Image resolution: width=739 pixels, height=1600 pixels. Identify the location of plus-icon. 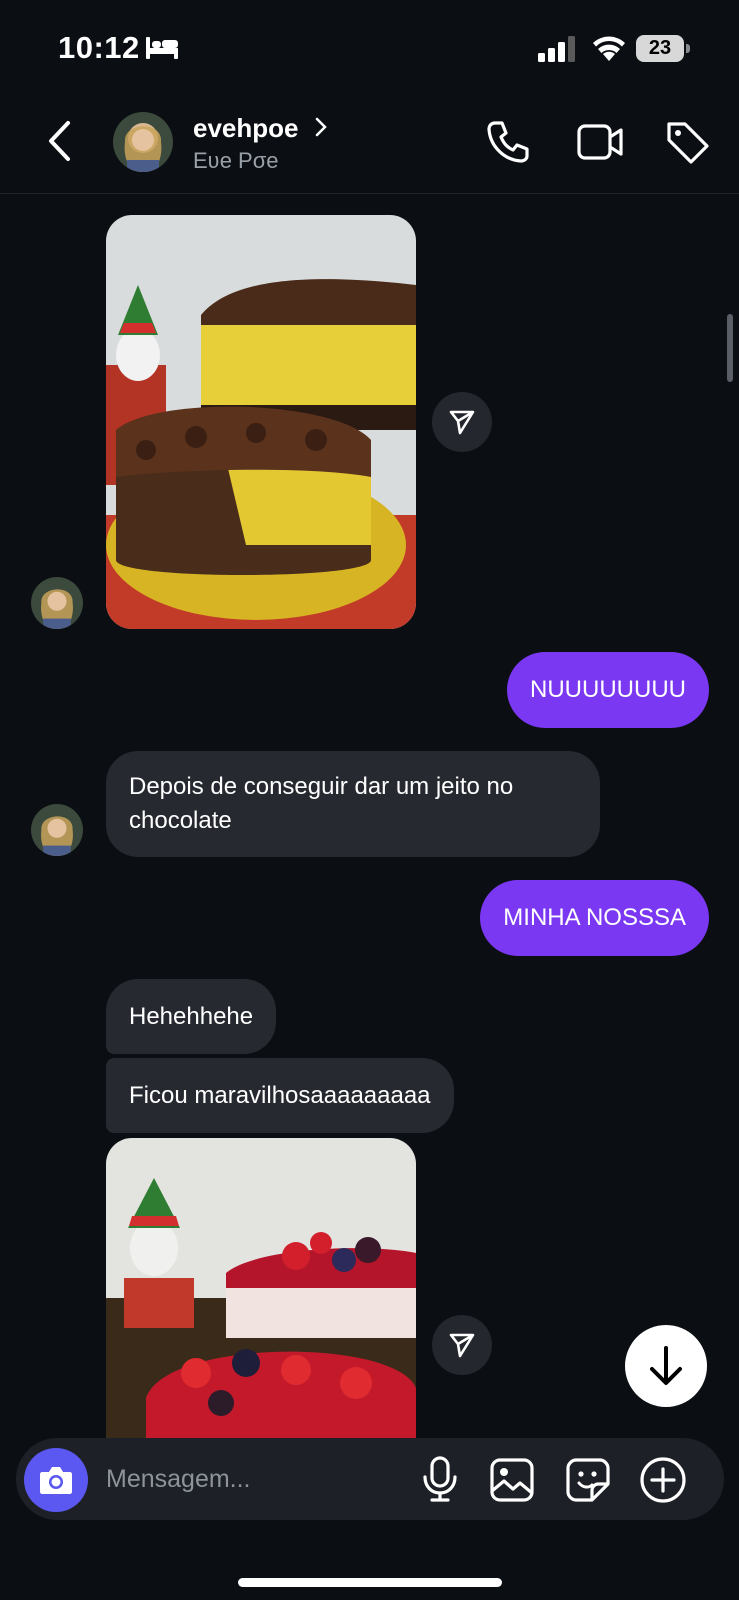
(663, 1482).